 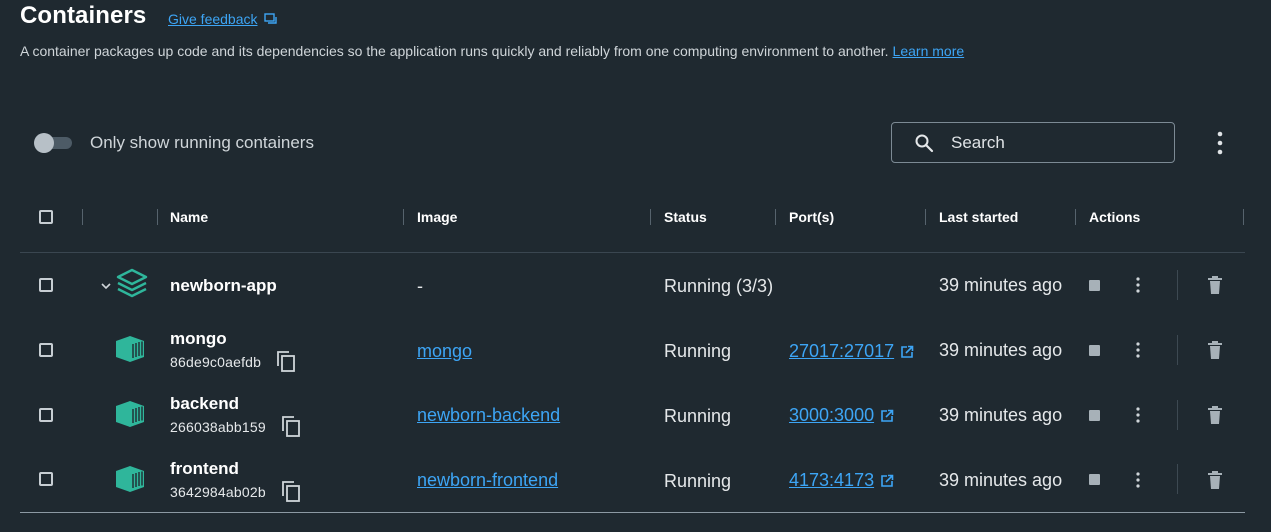 I want to click on port-link: 27017:27017, so click(x=851, y=351).